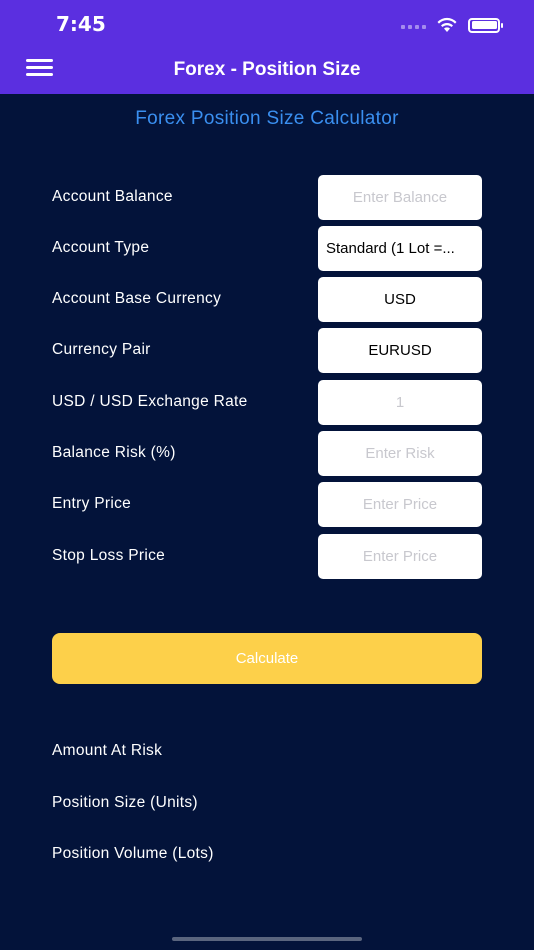  Describe the element at coordinates (485, 25) in the screenshot. I see `battery-icon` at that location.